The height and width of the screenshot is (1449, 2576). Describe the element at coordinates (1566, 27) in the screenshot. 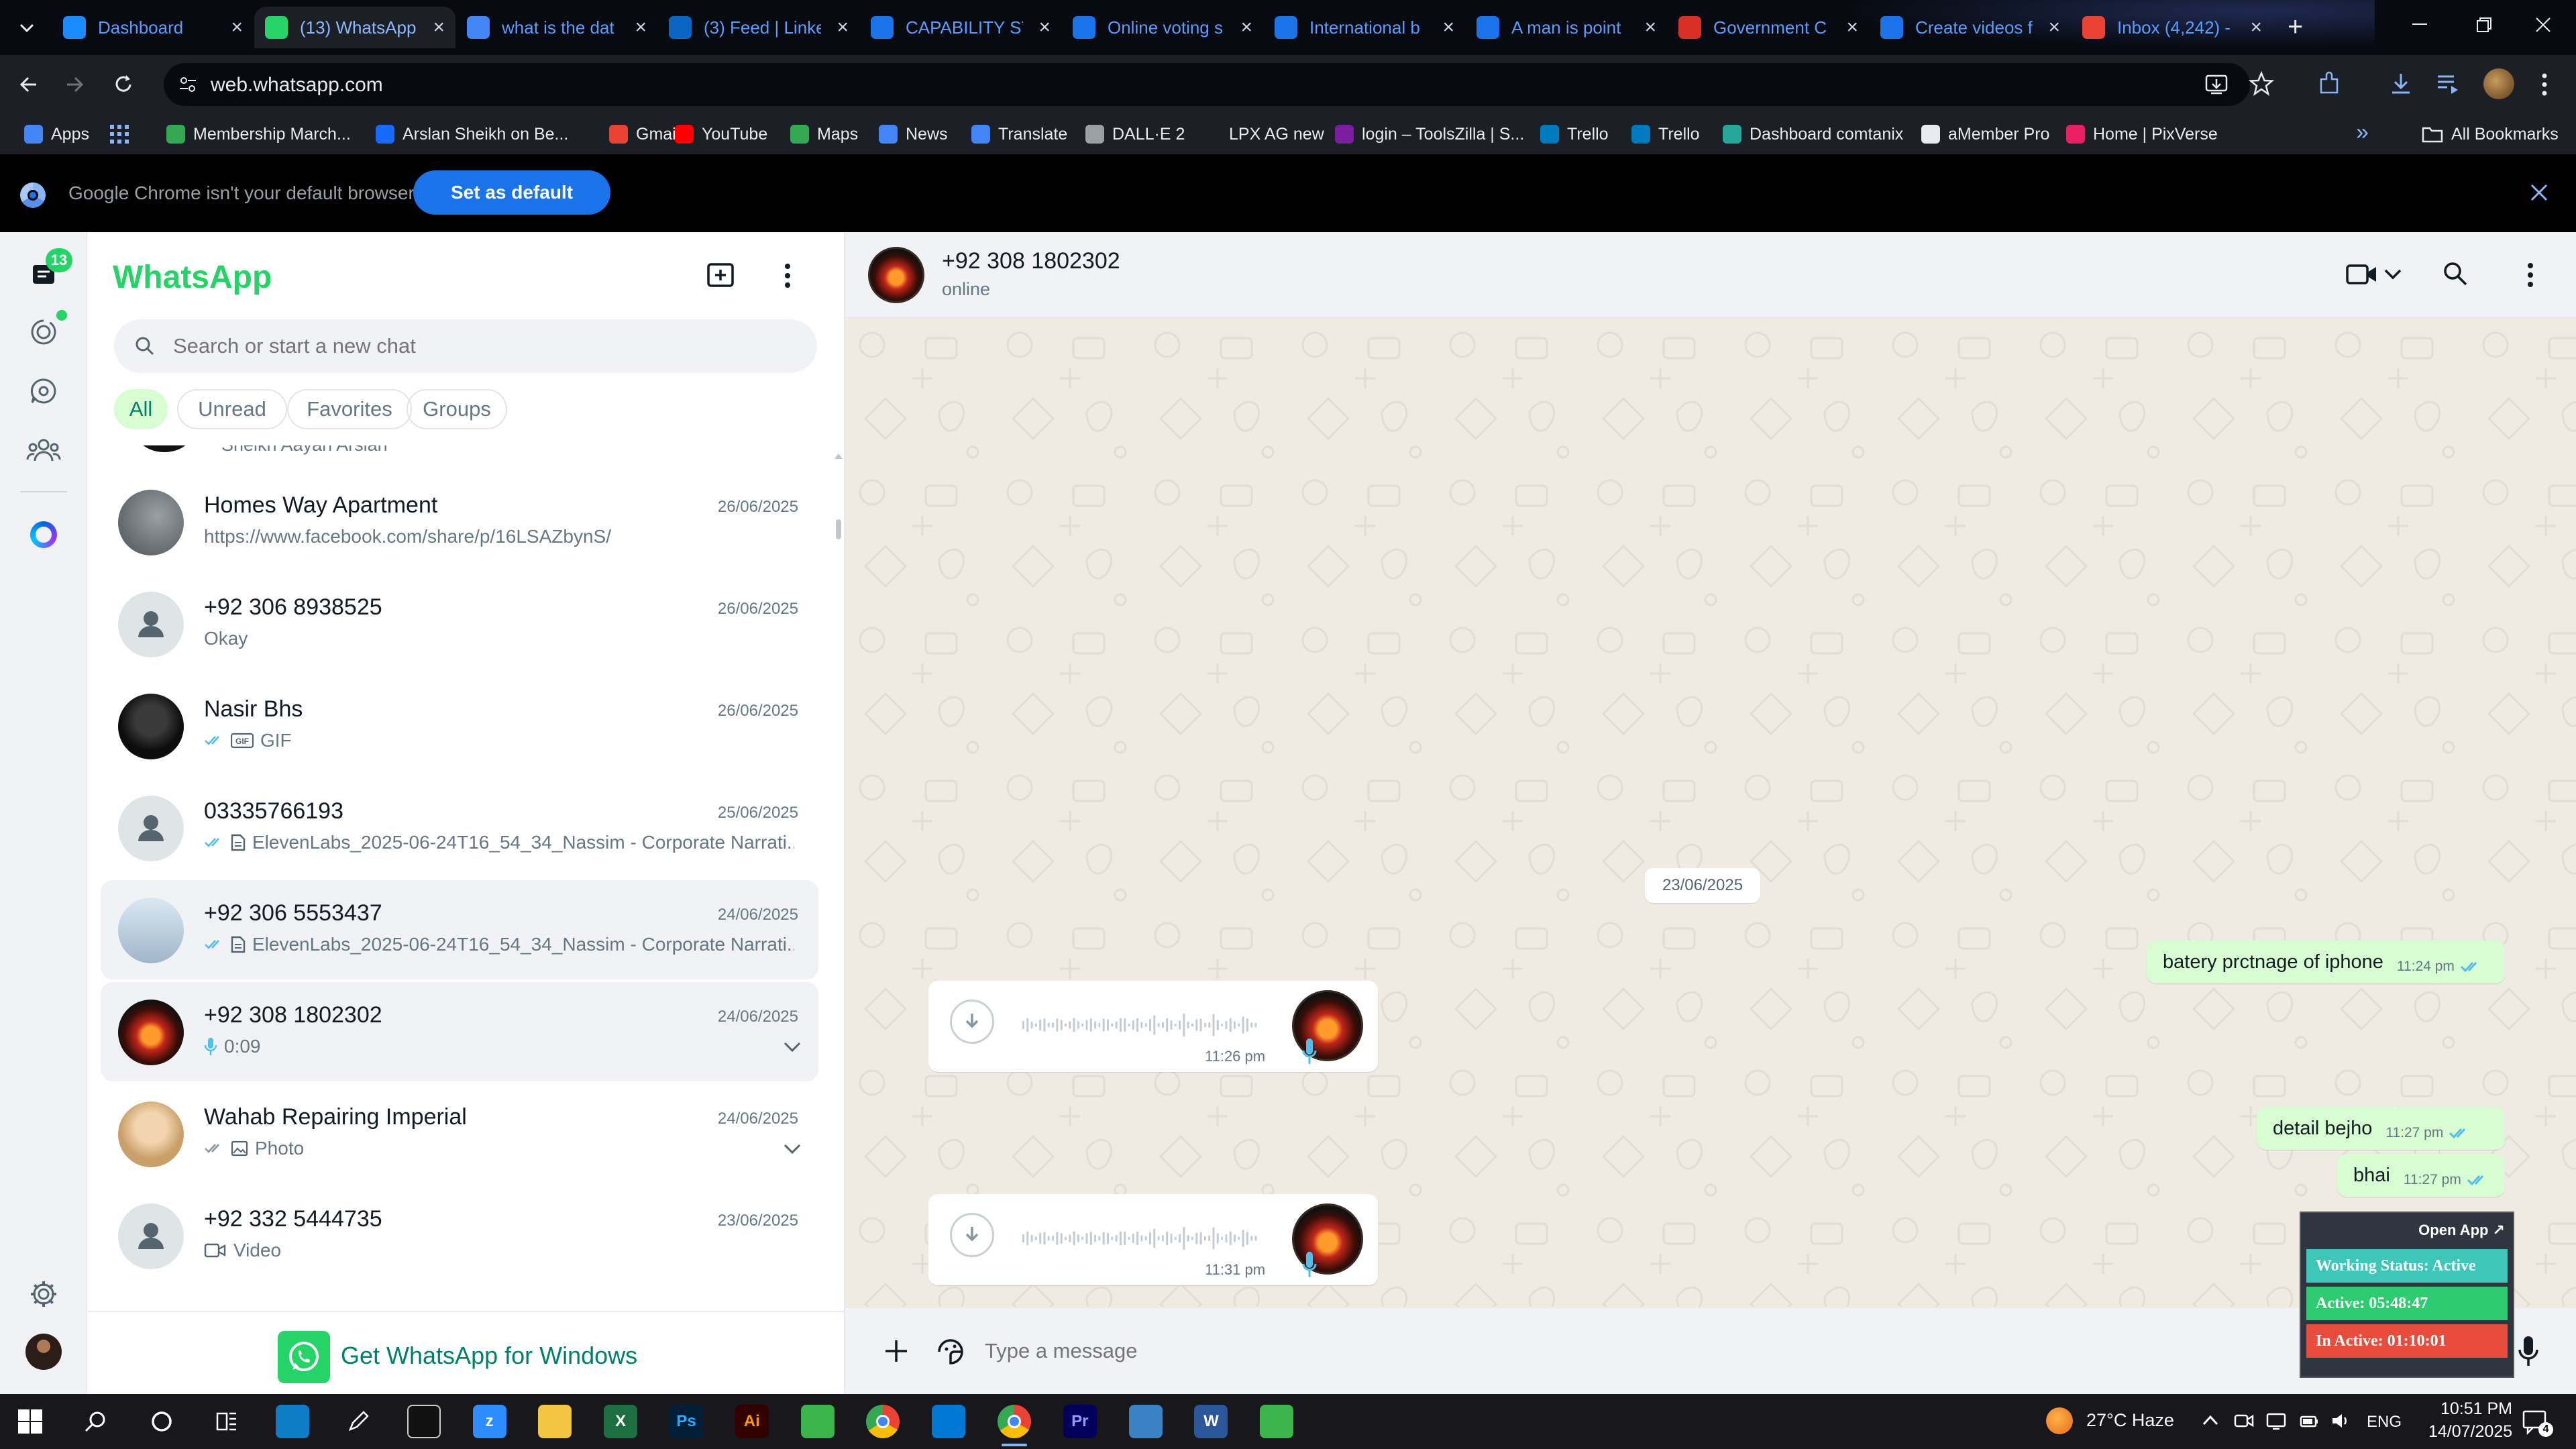

I see `browser-tab: A man is point ×` at that location.